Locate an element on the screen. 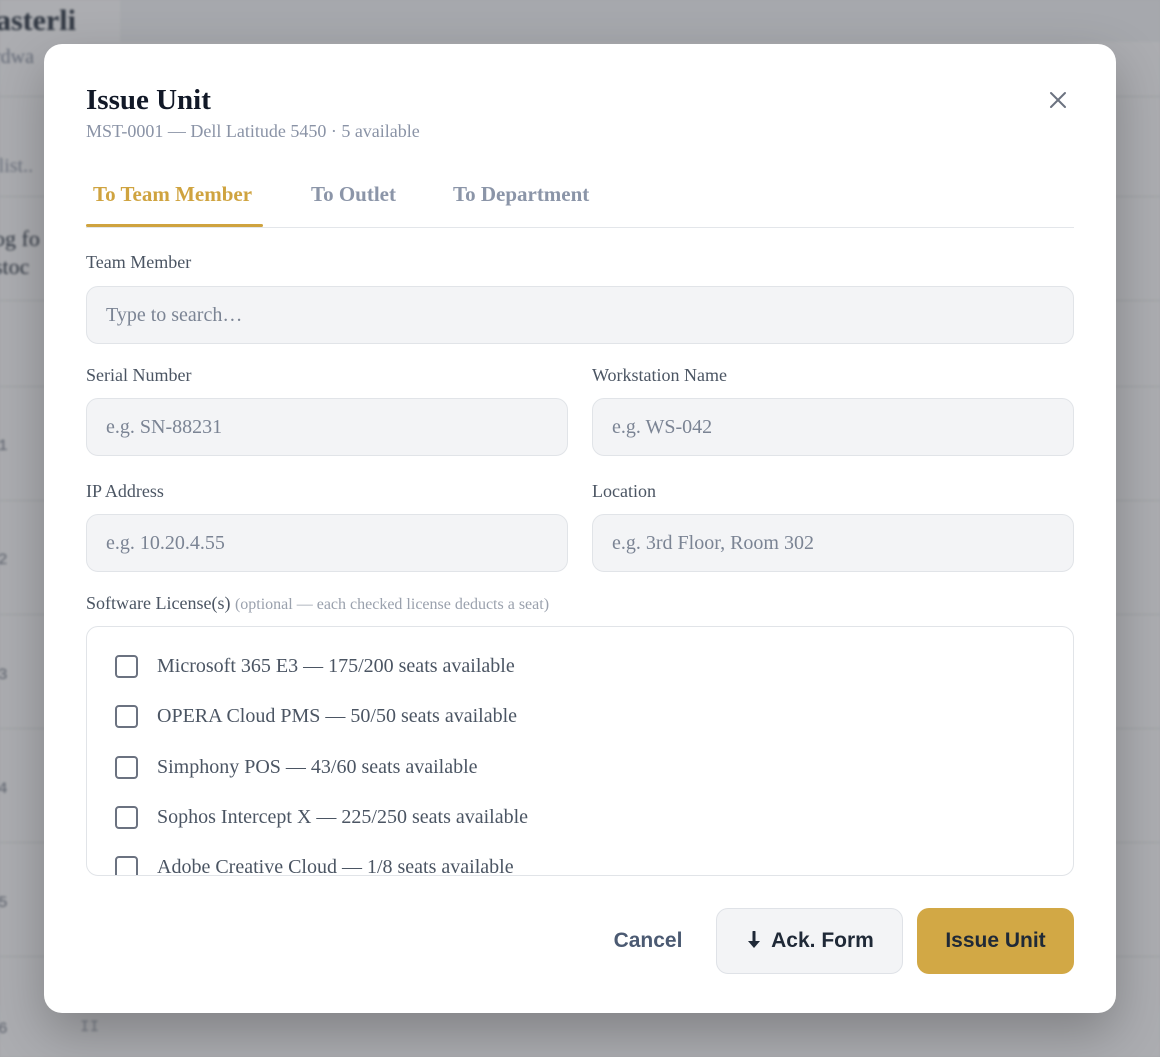  tab-department: To Department is located at coordinates (521, 204).